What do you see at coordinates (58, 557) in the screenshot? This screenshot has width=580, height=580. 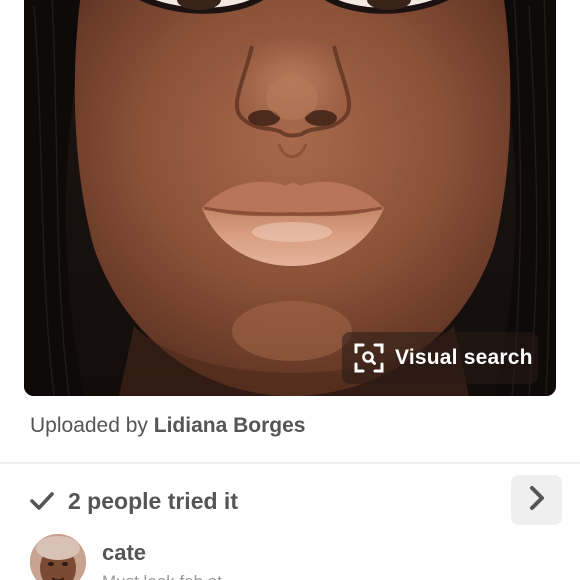 I see `avatar` at bounding box center [58, 557].